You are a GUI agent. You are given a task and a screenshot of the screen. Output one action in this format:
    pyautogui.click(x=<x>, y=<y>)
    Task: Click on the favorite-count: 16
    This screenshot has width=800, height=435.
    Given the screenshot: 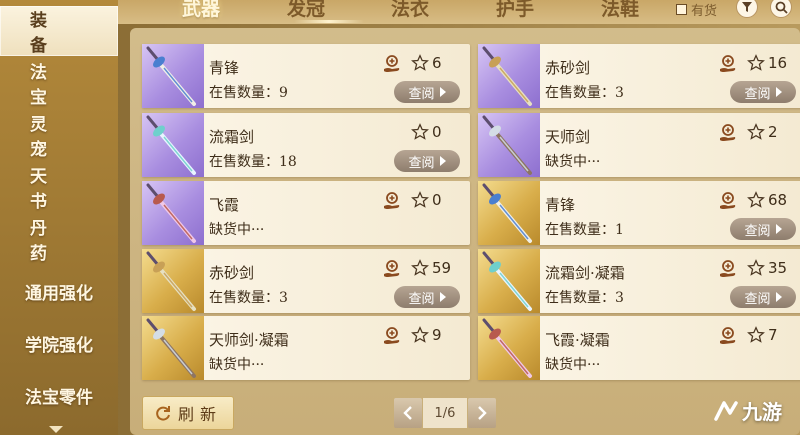 What is the action you would take?
    pyautogui.click(x=778, y=63)
    